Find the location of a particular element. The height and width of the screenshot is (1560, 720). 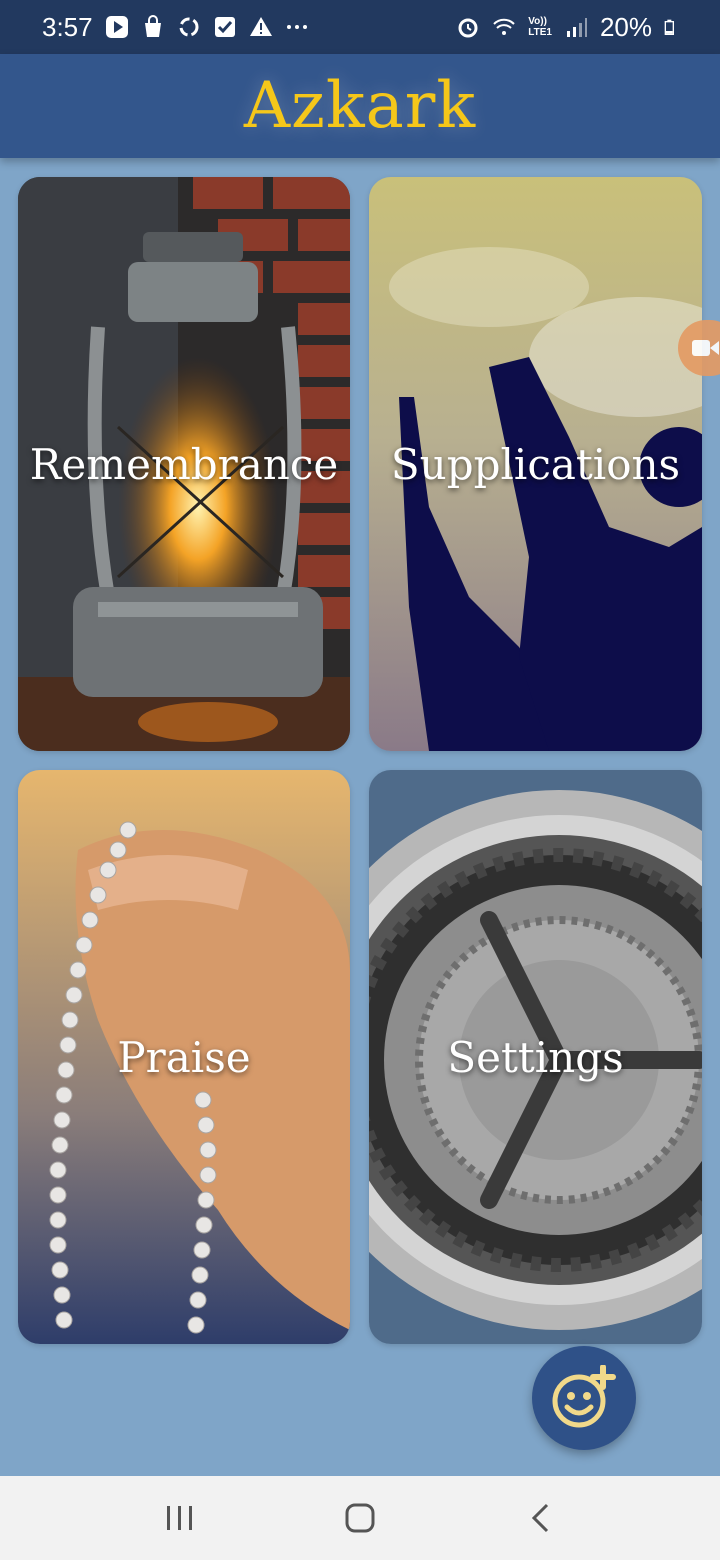

back-button is located at coordinates (540, 1518).